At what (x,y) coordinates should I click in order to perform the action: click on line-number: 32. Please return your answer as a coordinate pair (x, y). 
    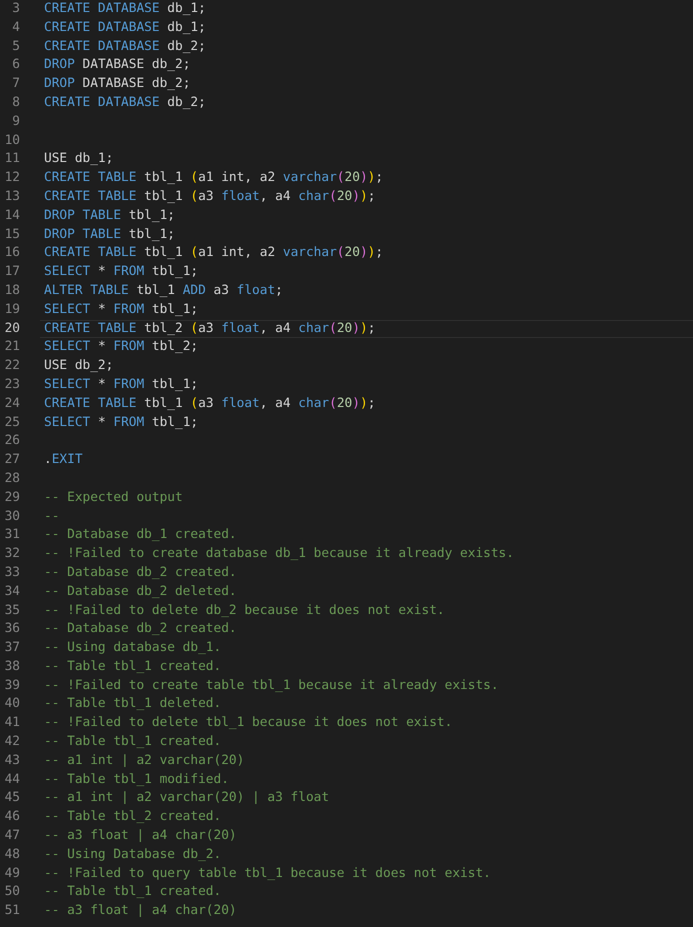
    Looking at the image, I should click on (12, 554).